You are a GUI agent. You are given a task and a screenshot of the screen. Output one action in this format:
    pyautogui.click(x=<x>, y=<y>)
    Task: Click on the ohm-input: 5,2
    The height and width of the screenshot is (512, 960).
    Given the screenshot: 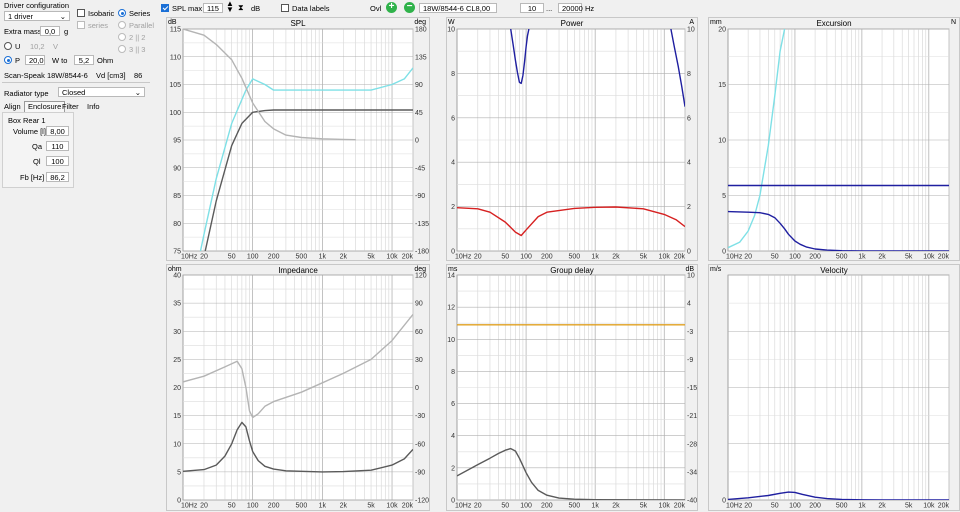 What is the action you would take?
    pyautogui.click(x=84, y=60)
    